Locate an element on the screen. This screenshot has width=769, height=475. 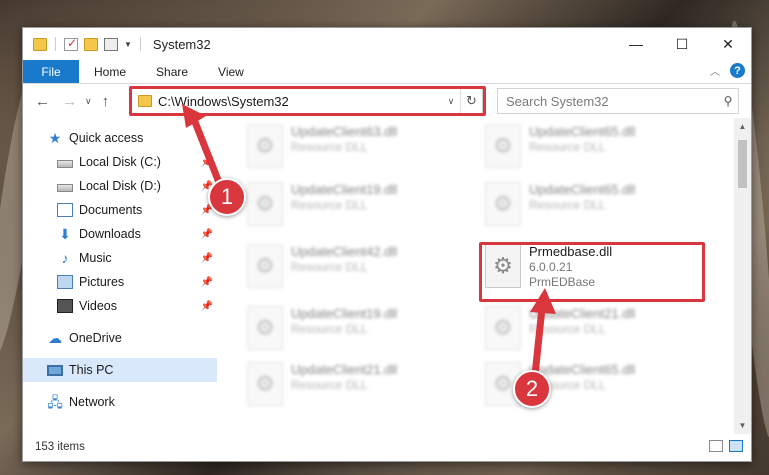
sidebar-item-label: Local Disk (C:) is located at coordinates (120, 162).